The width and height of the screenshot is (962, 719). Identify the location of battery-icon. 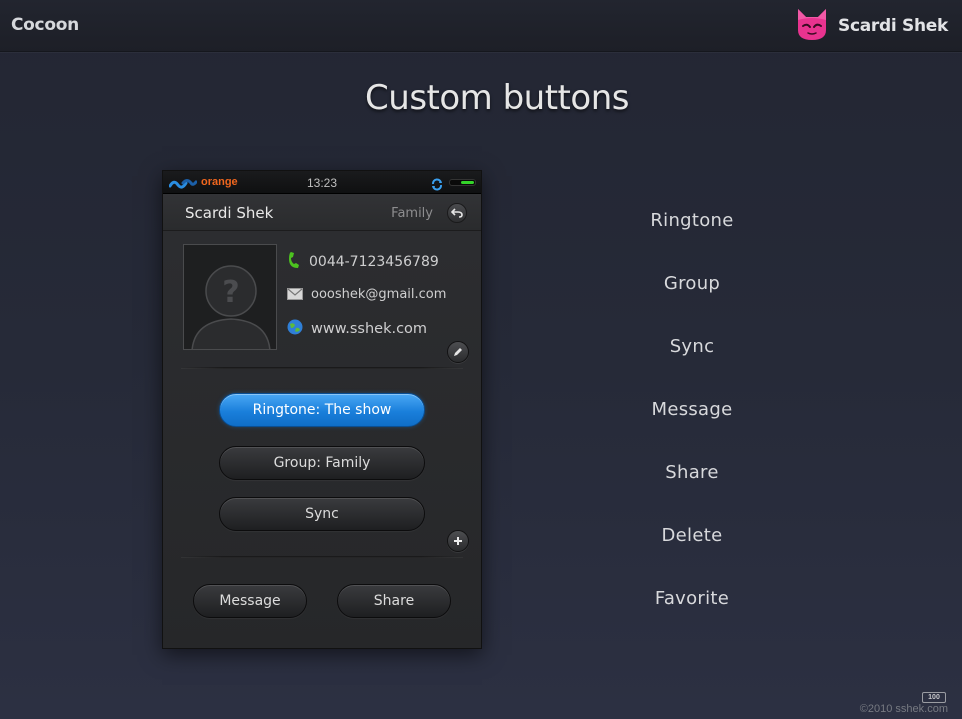
(462, 182).